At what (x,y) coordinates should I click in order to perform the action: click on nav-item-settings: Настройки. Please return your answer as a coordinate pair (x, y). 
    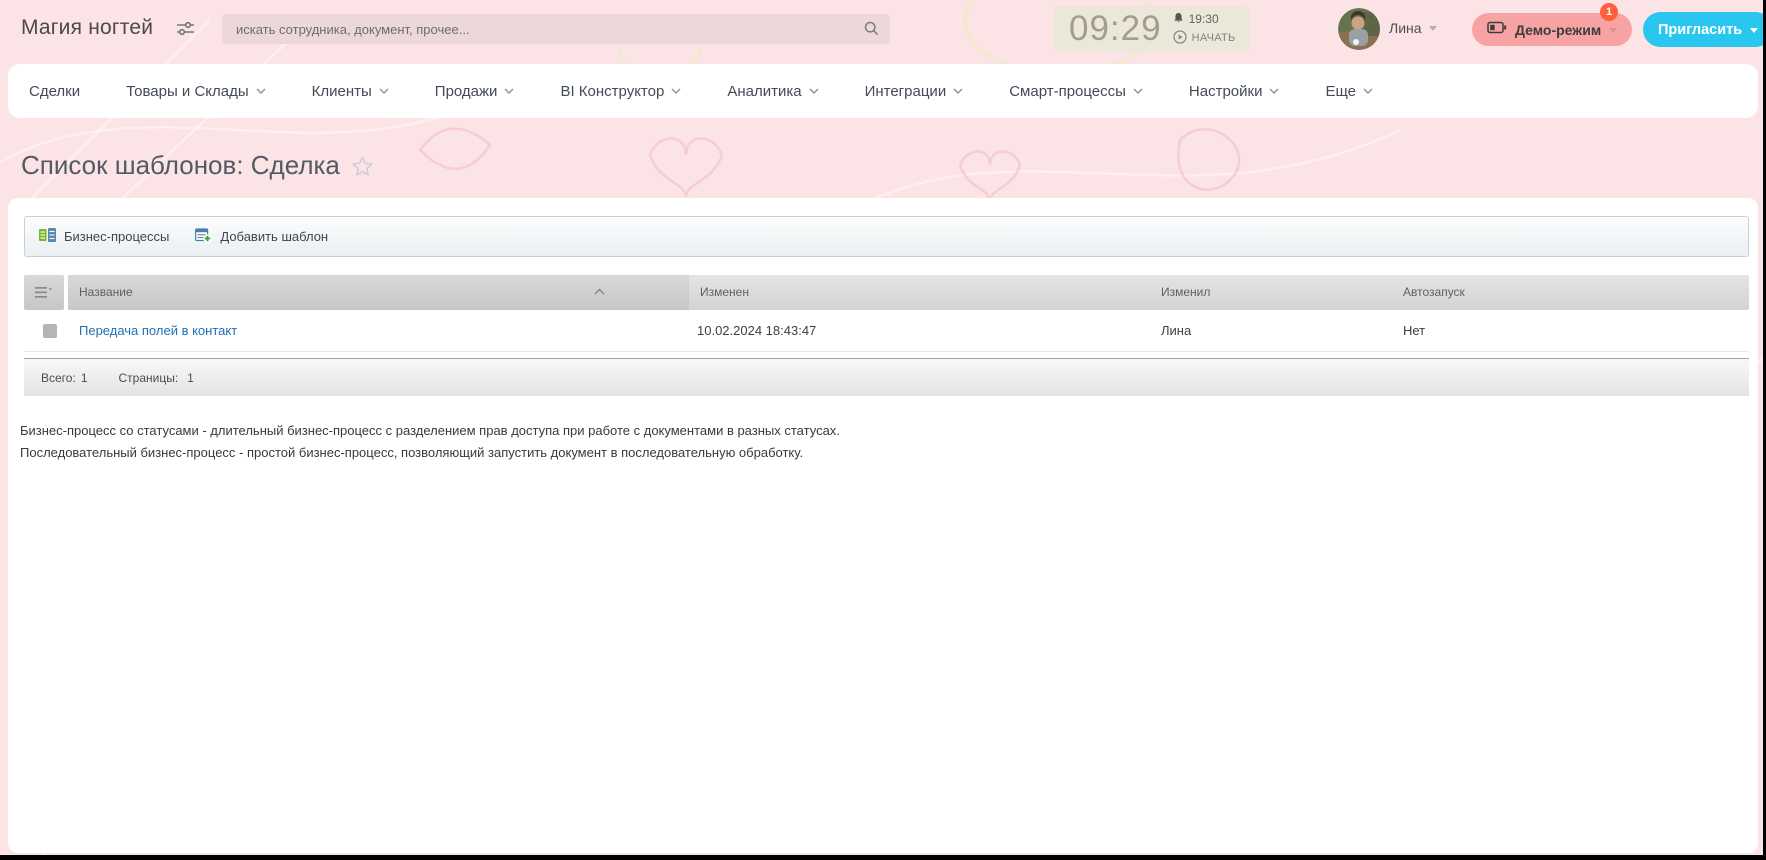
    Looking at the image, I should click on (1234, 91).